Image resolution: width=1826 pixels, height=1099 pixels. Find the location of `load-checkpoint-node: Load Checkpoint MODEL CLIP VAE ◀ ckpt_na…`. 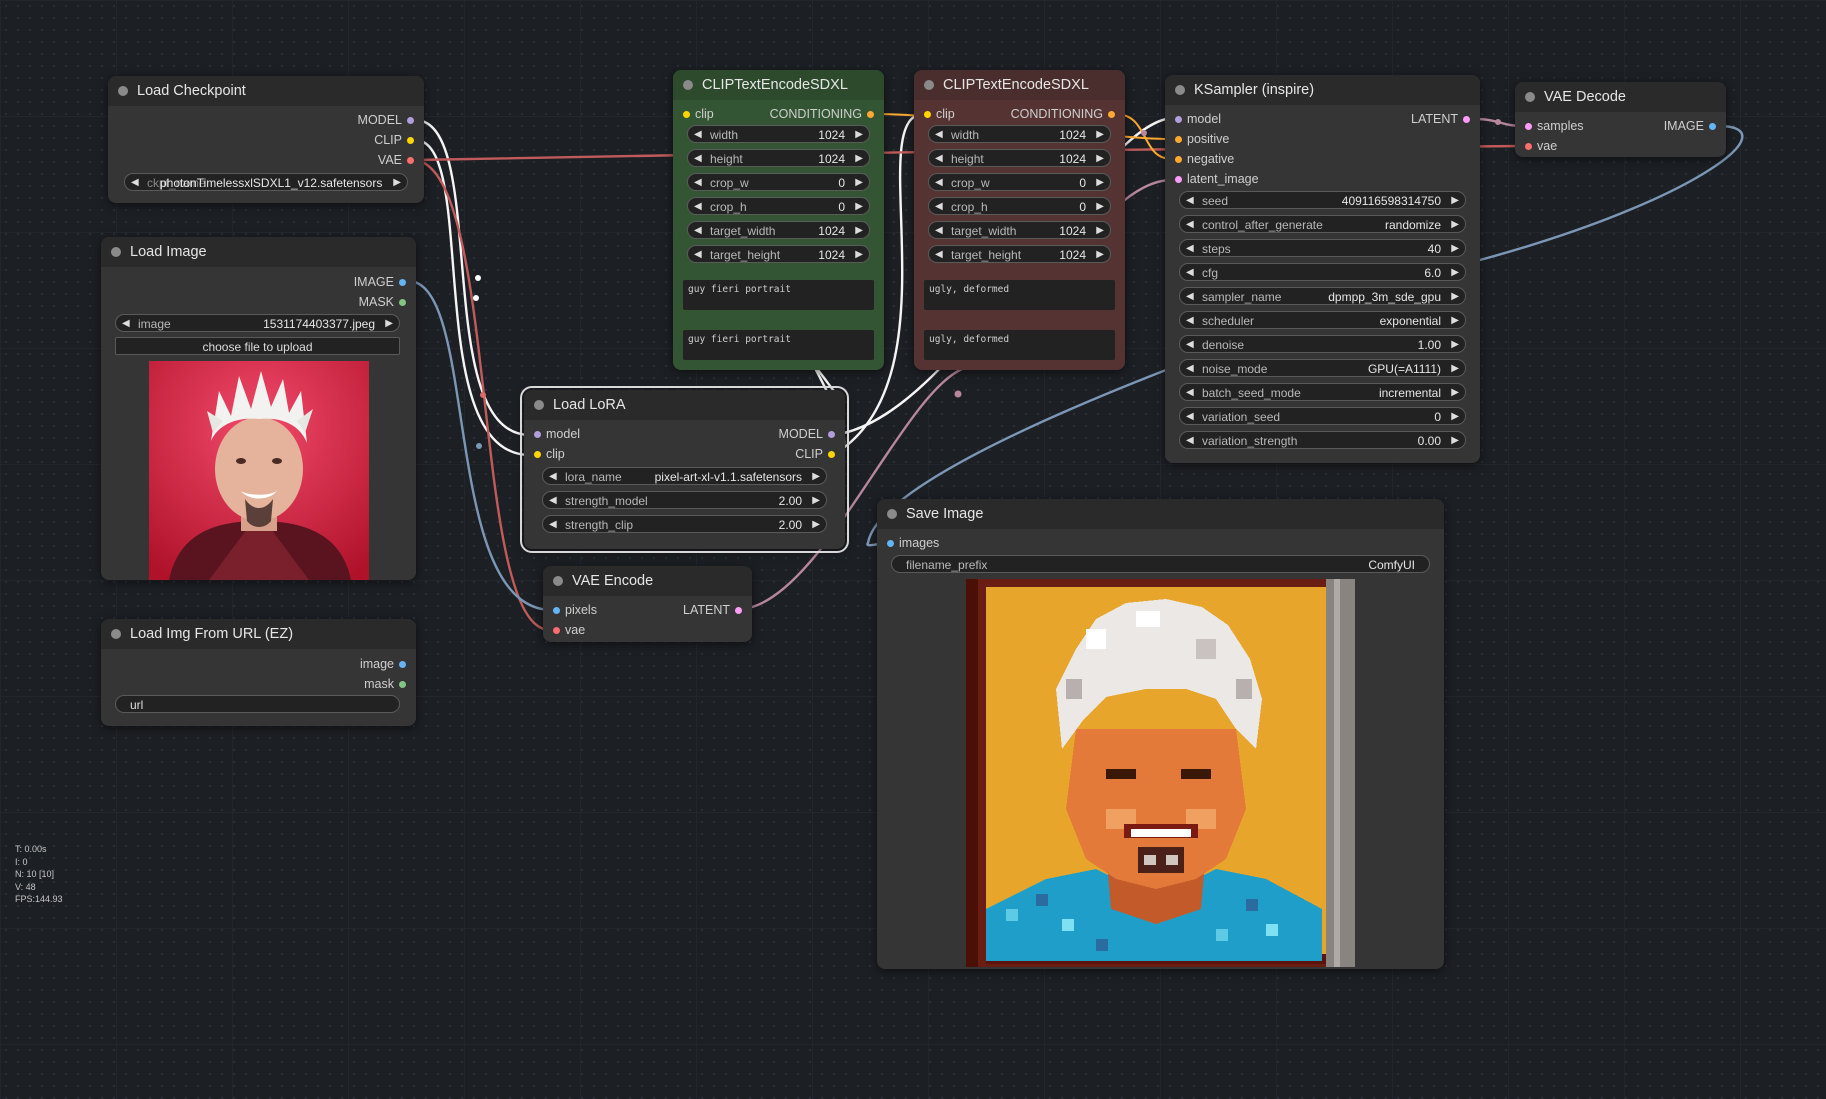

load-checkpoint-node: Load Checkpoint MODEL CLIP VAE ◀ ckpt_na… is located at coordinates (266, 139).